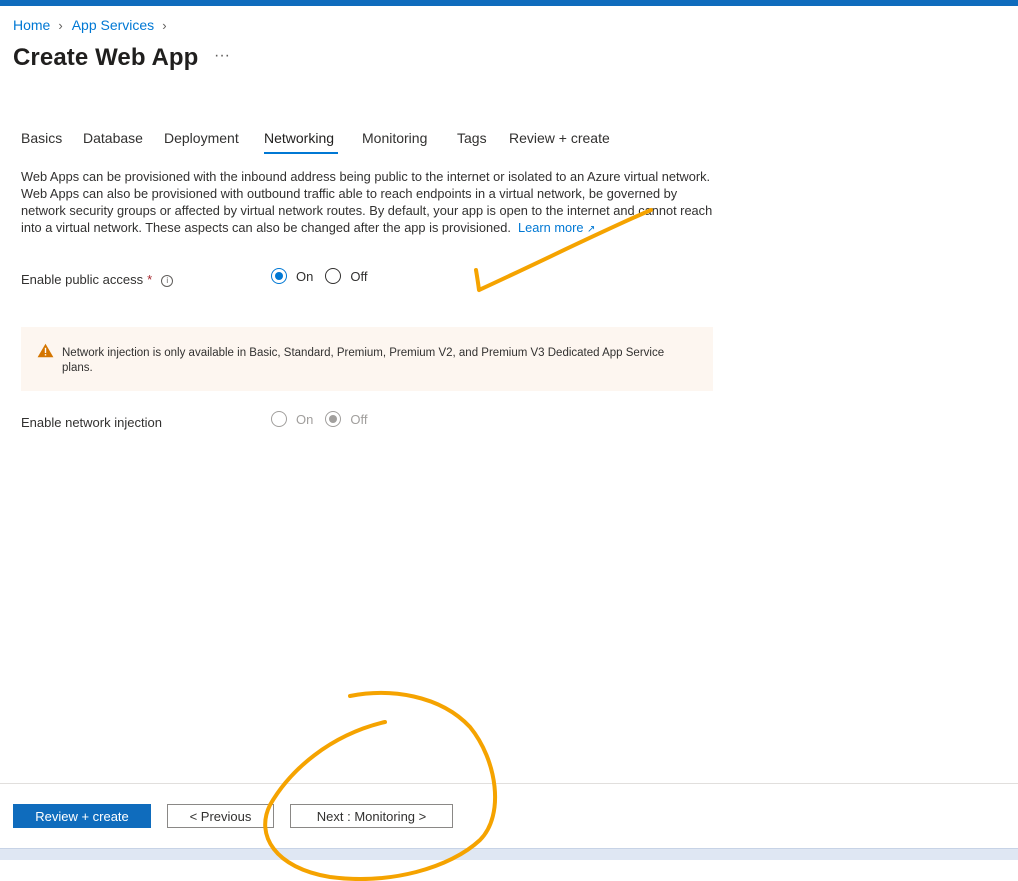 This screenshot has height=881, width=1018. Describe the element at coordinates (220, 816) in the screenshot. I see `previous-button: < Previous` at that location.